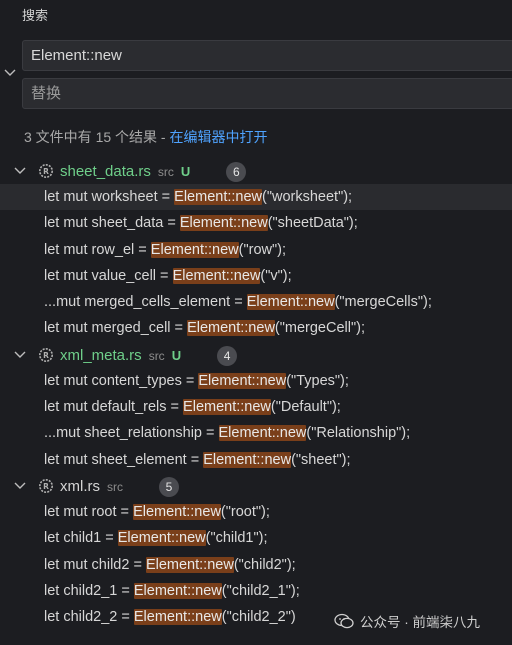  I want to click on match-suffix: ("sheetData");, so click(312, 223).